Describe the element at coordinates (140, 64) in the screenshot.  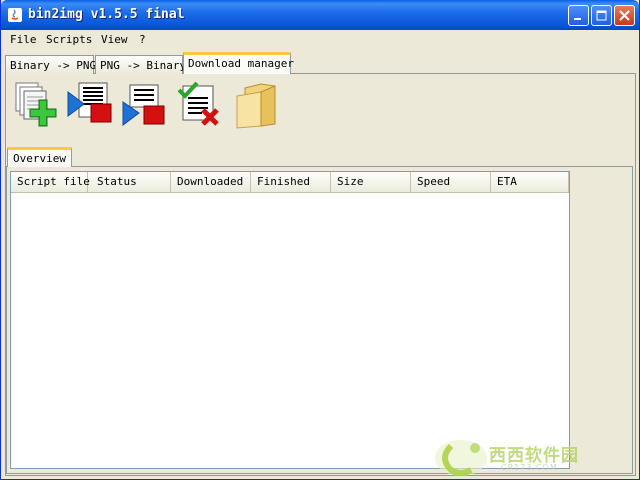
I see `tab-png-to-binary: PNG -> Binary` at that location.